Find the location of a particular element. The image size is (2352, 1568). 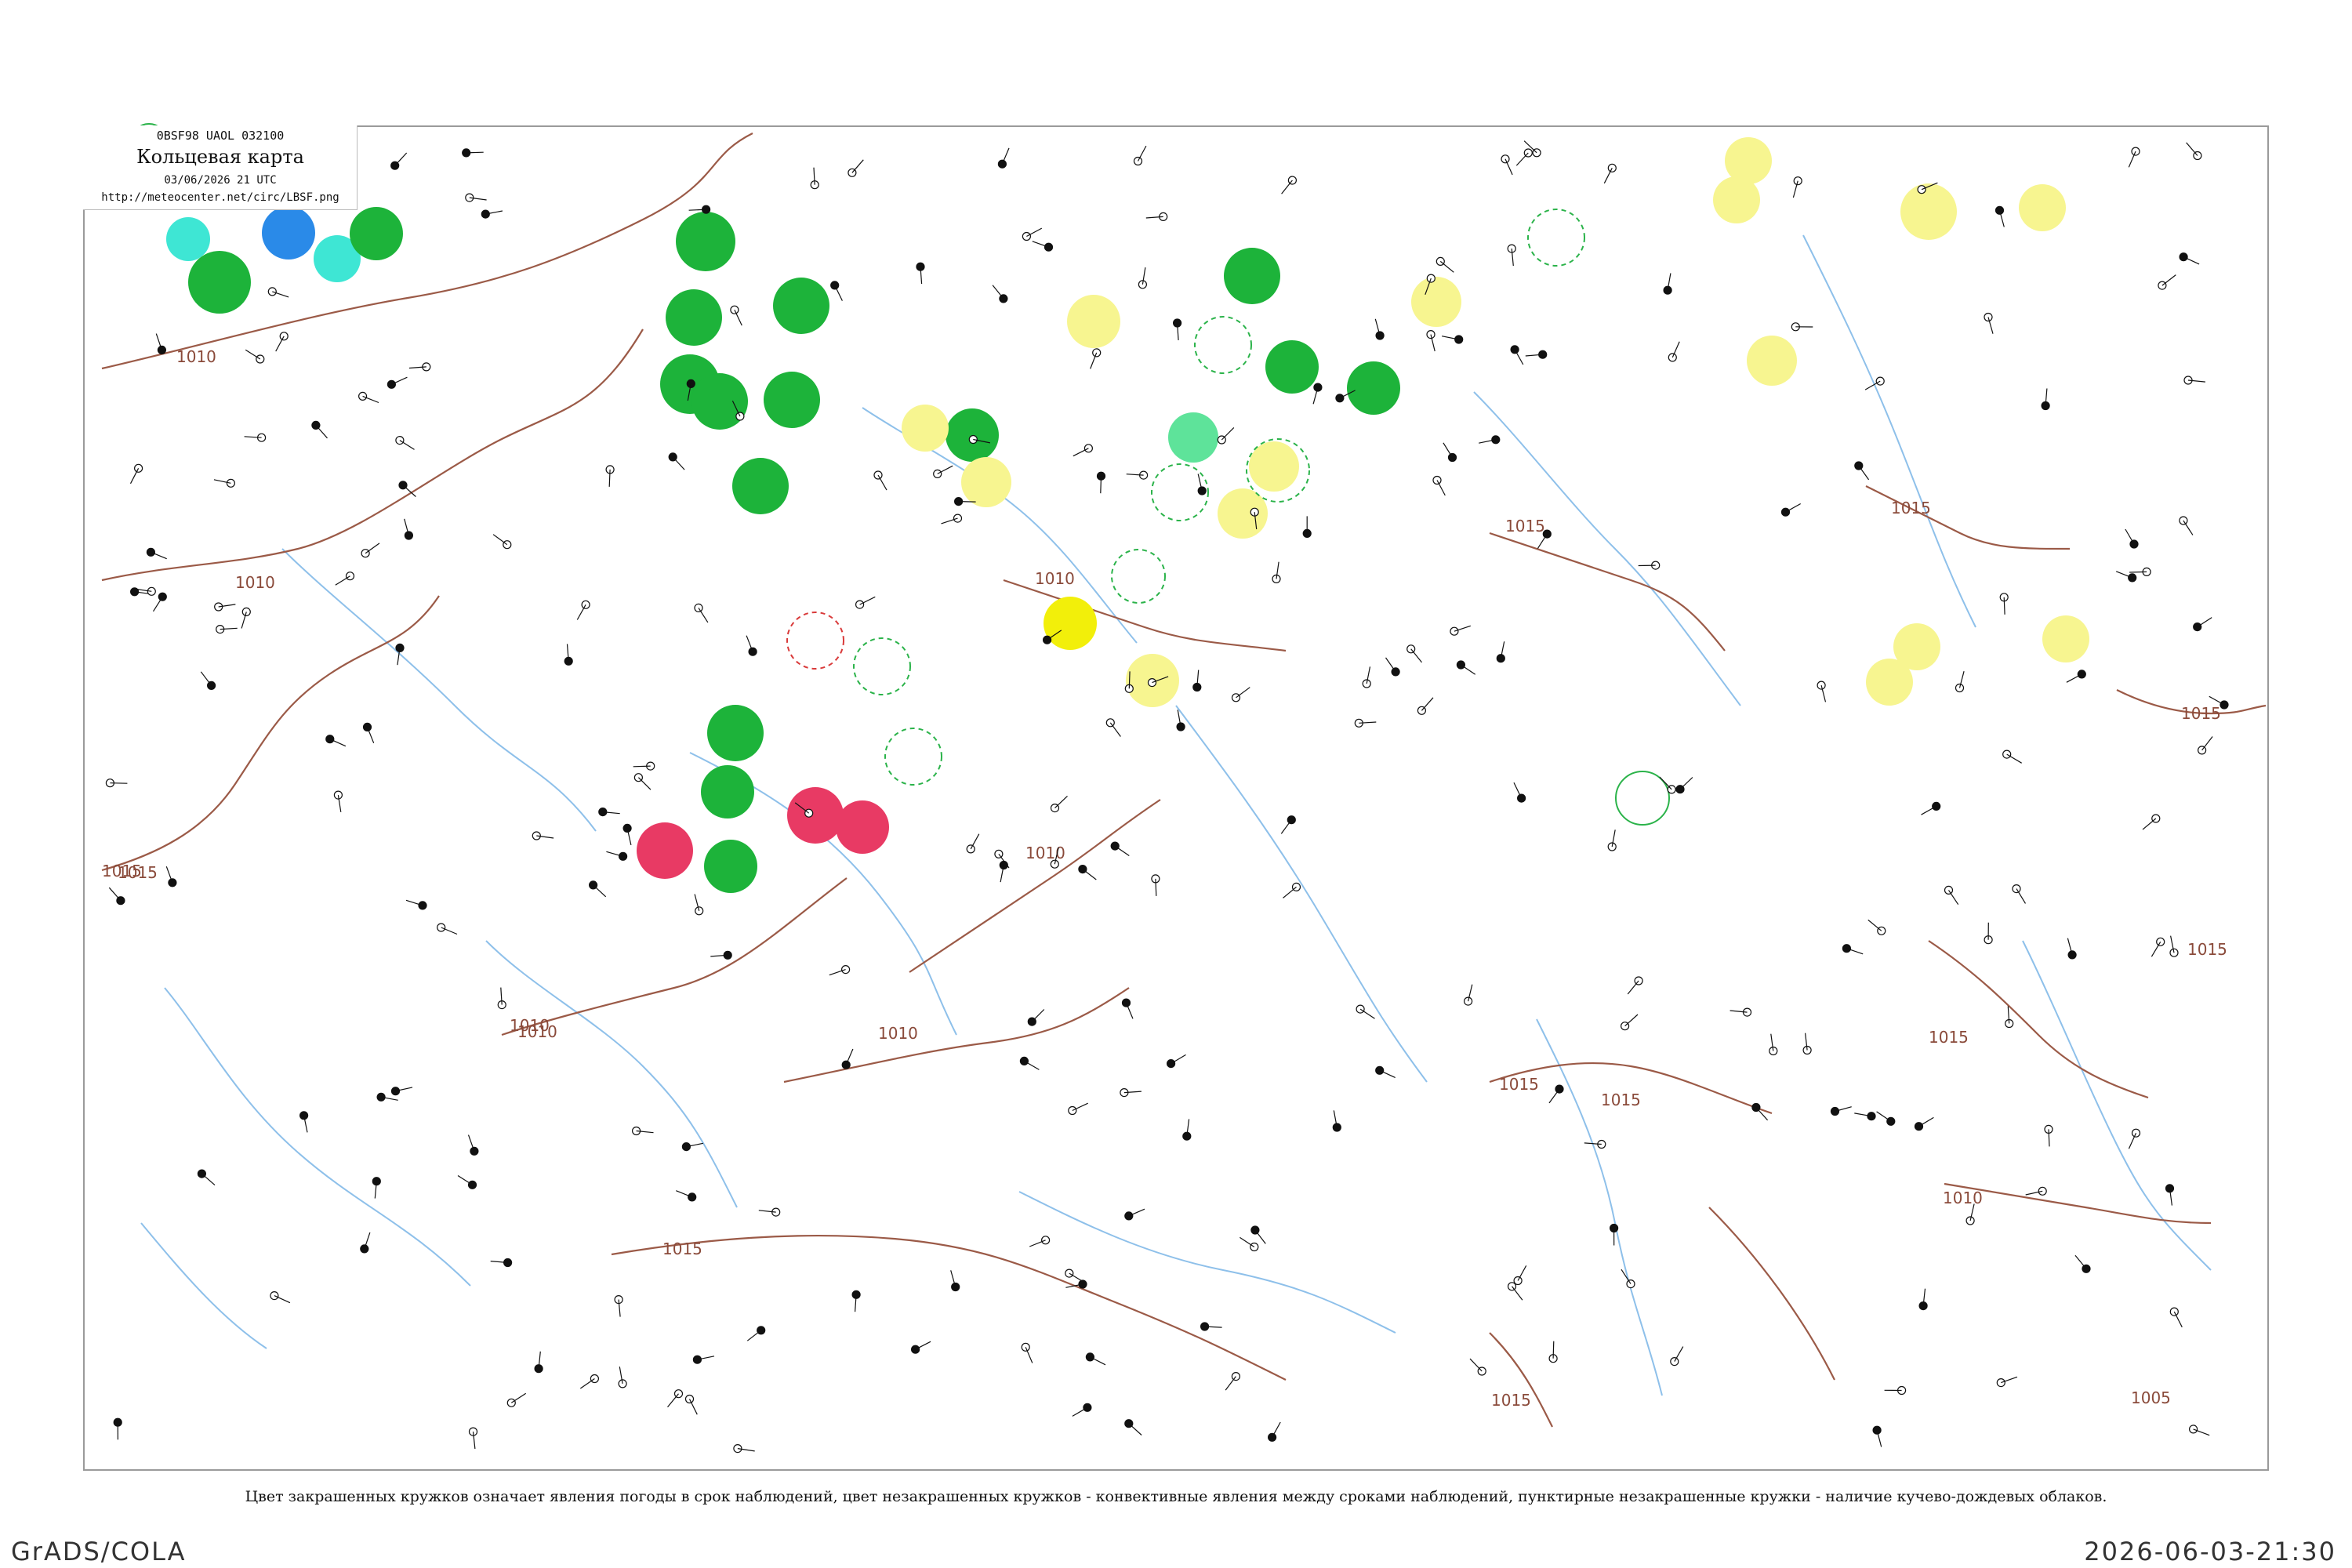

valid-time: 03/06/2026 21 UTC is located at coordinates (220, 180).